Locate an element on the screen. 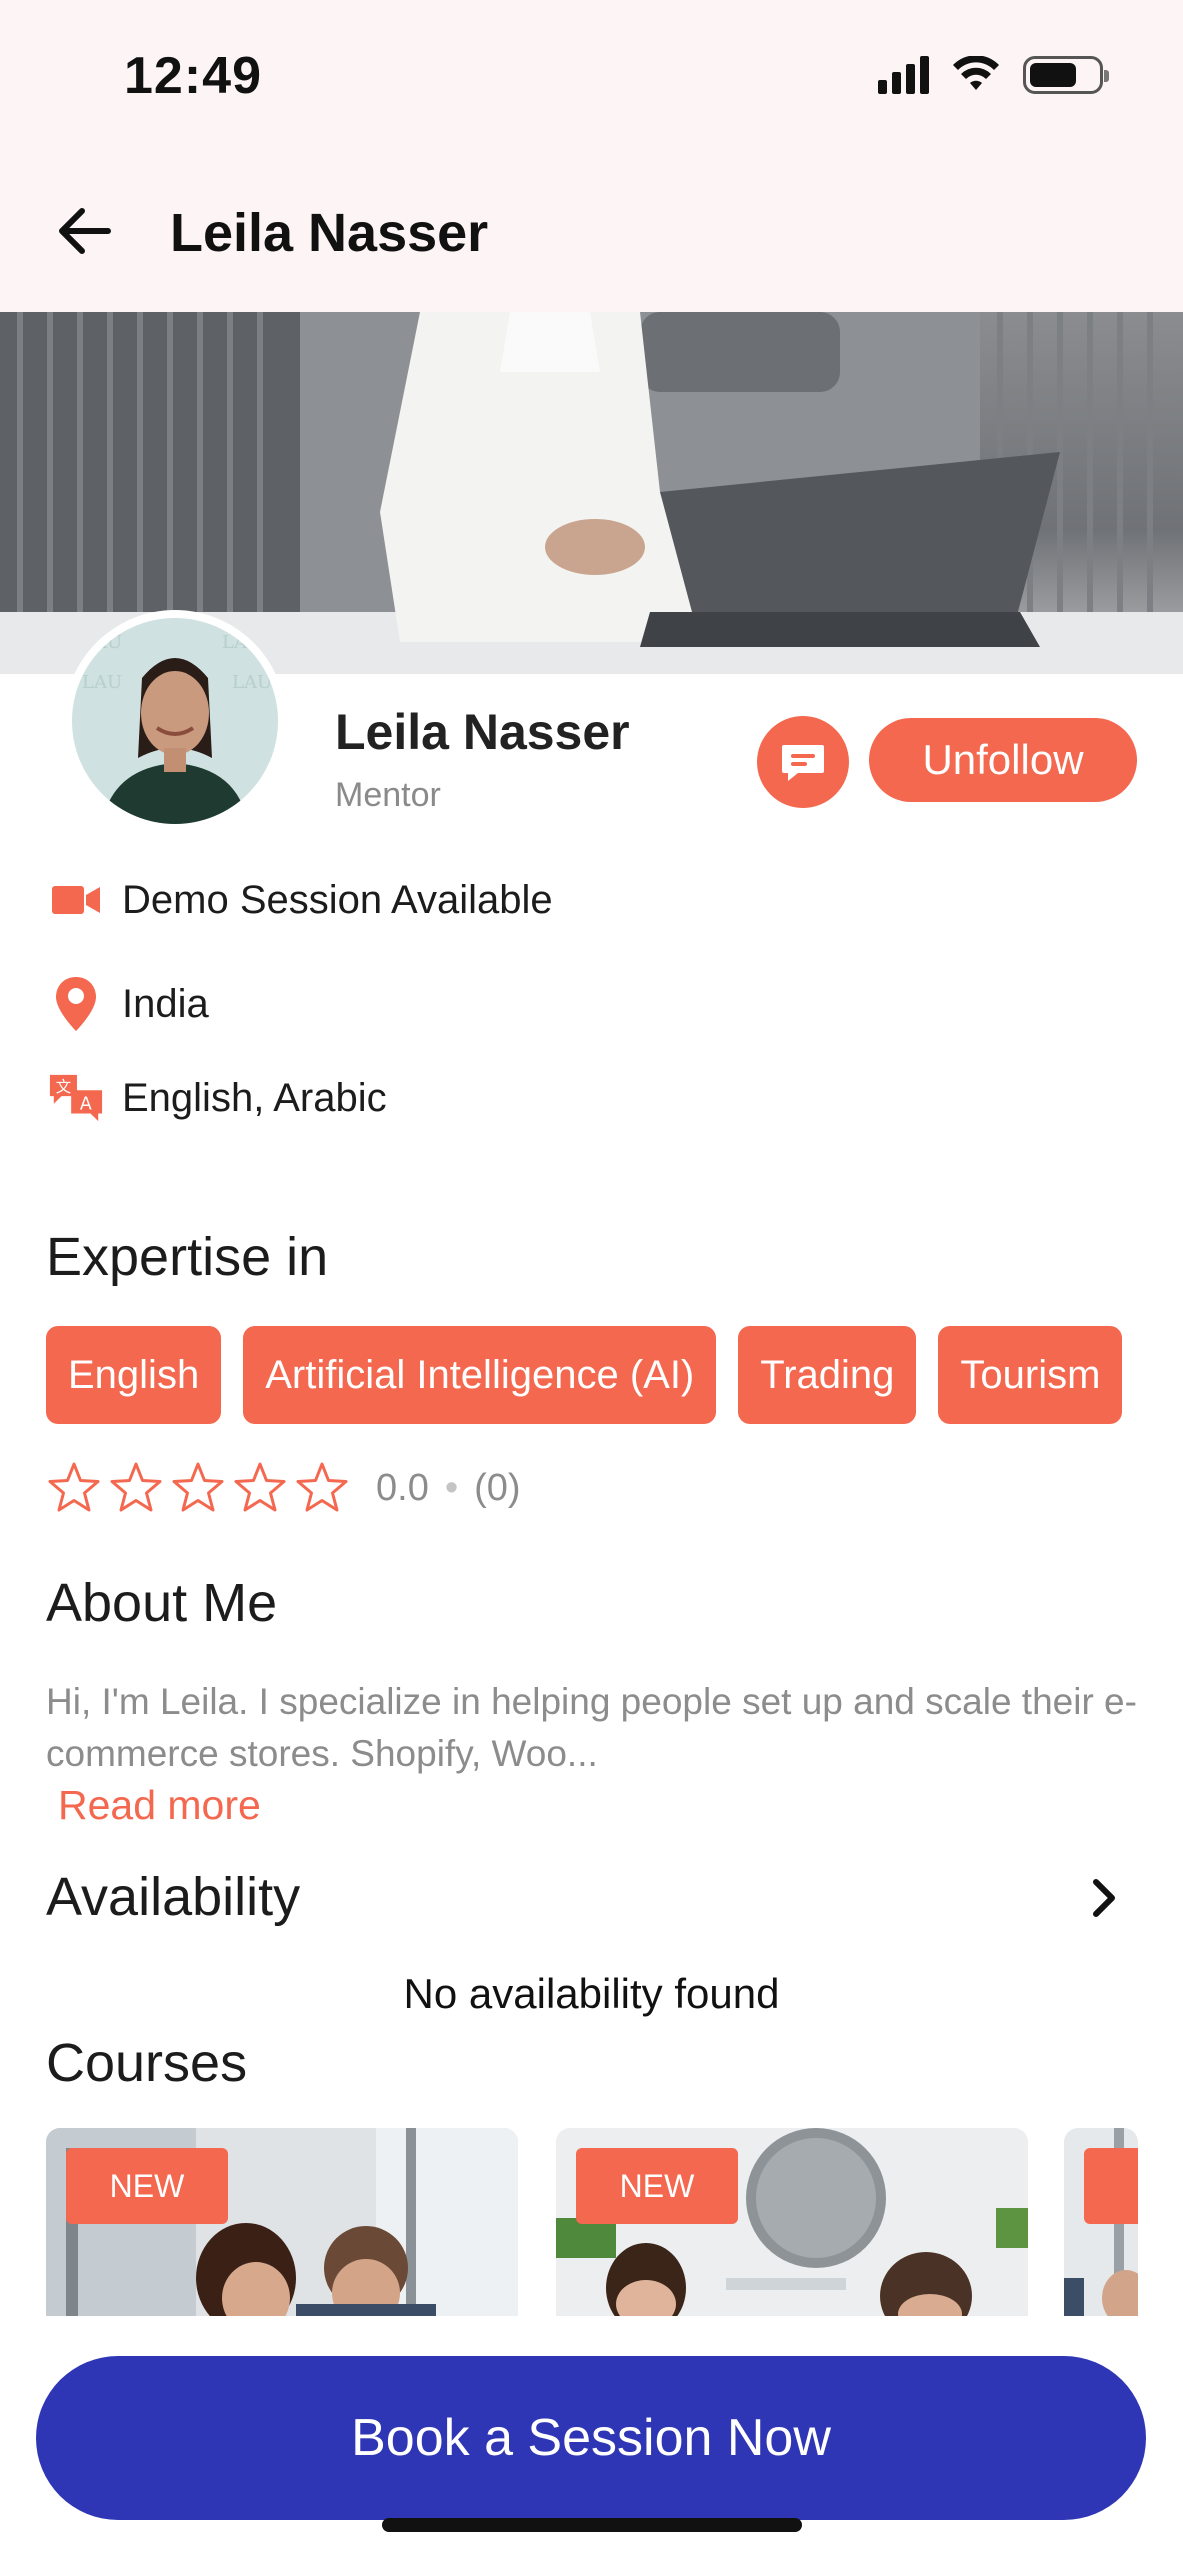 This screenshot has height=2560, width=1183. demo-session-row: Demo Session Available is located at coordinates (300, 900).